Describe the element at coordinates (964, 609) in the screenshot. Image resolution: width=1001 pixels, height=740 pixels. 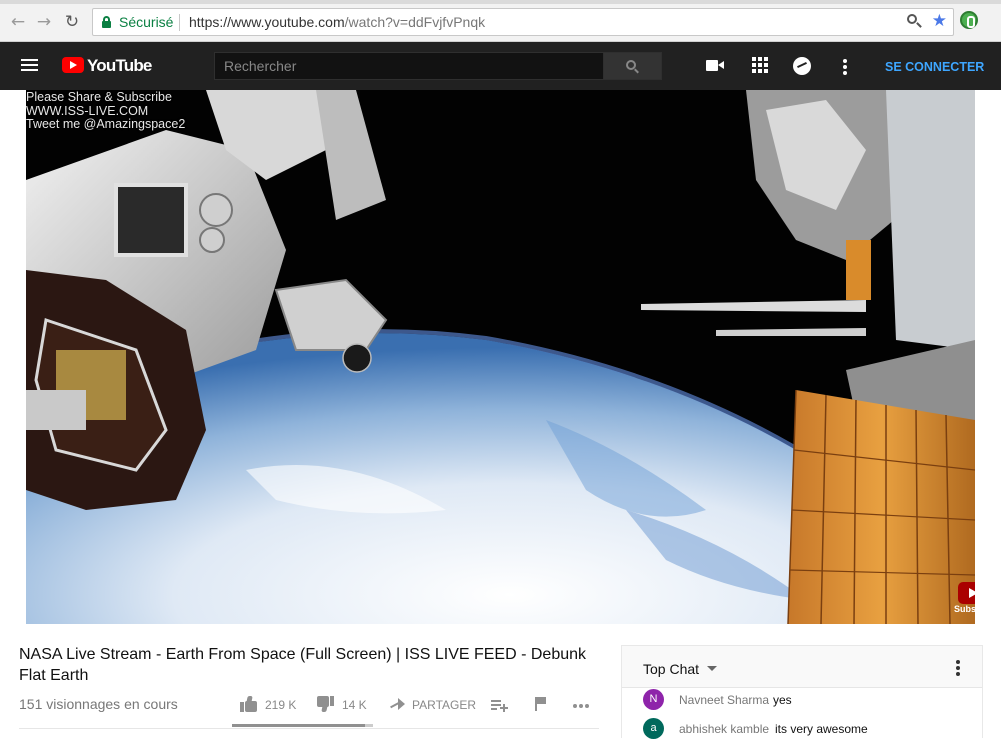
I see `subscribe-label: Subscribe` at that location.